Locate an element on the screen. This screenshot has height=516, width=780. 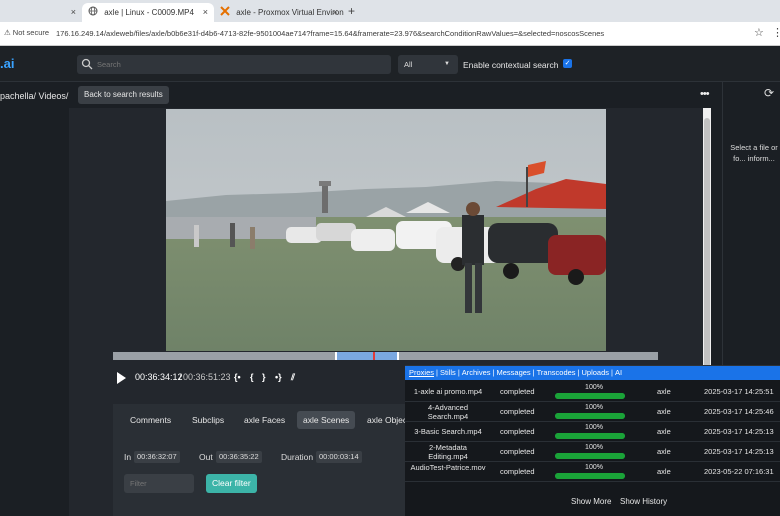
jobs-tab-messages: Messages is located at coordinates (513, 372).